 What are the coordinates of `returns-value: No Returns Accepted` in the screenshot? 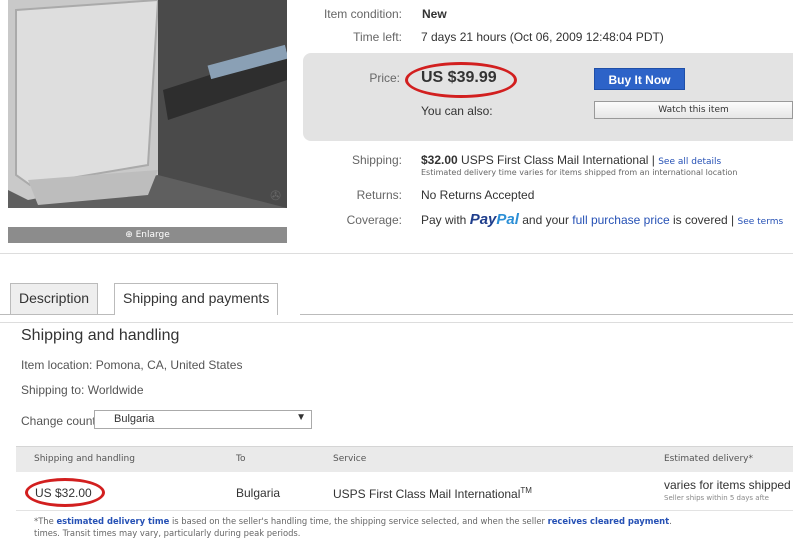 It's located at (478, 195).